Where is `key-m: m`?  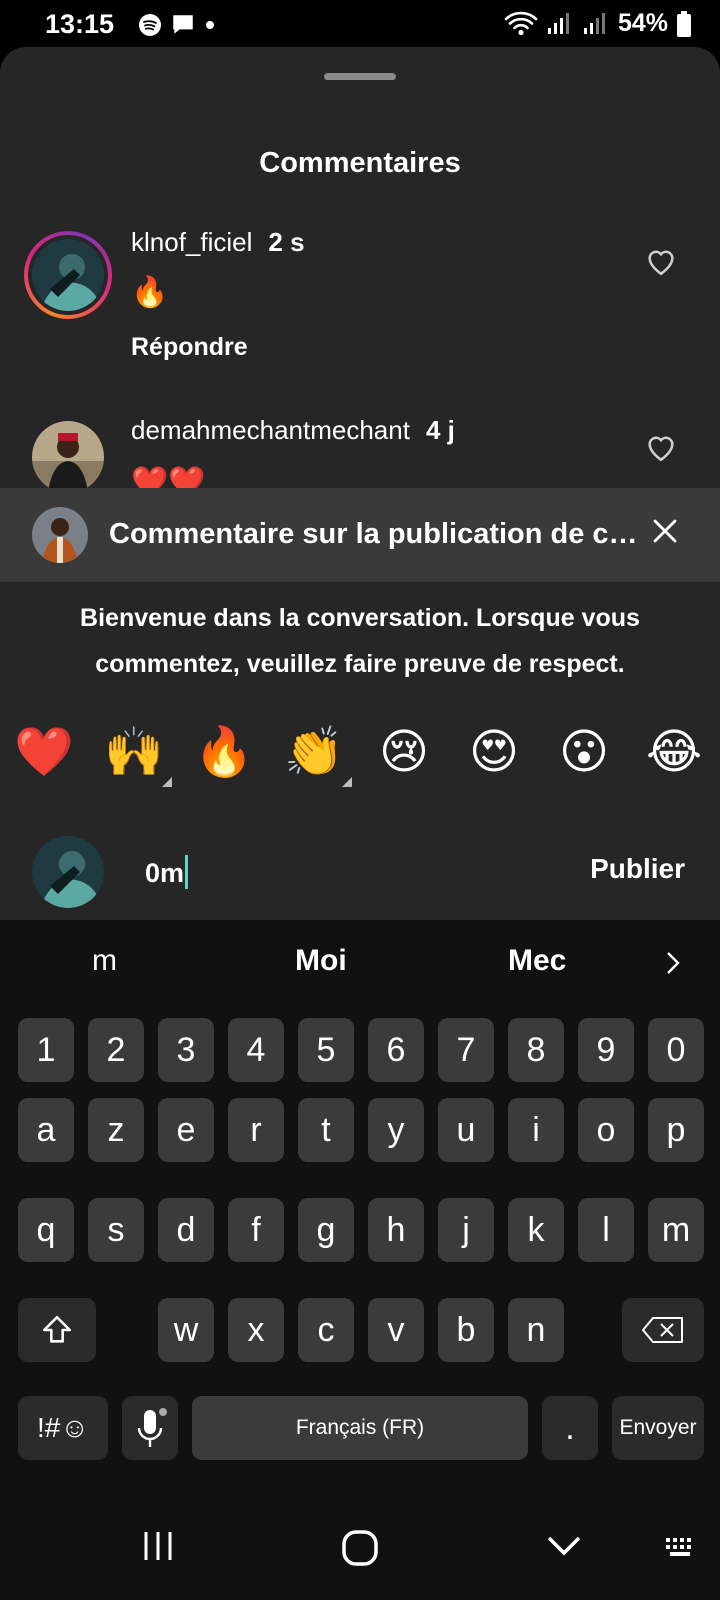
key-m: m is located at coordinates (676, 1230).